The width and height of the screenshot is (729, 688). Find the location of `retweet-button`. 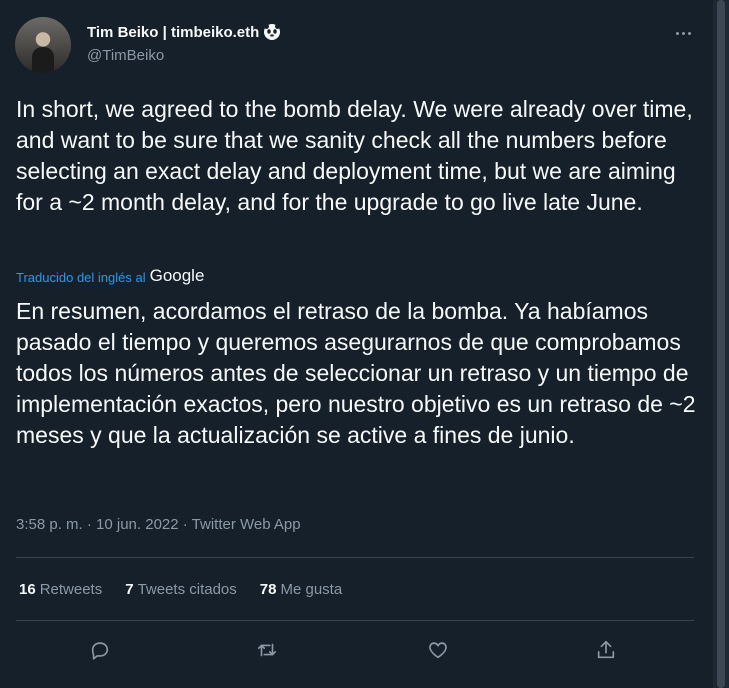

retweet-button is located at coordinates (267, 650).